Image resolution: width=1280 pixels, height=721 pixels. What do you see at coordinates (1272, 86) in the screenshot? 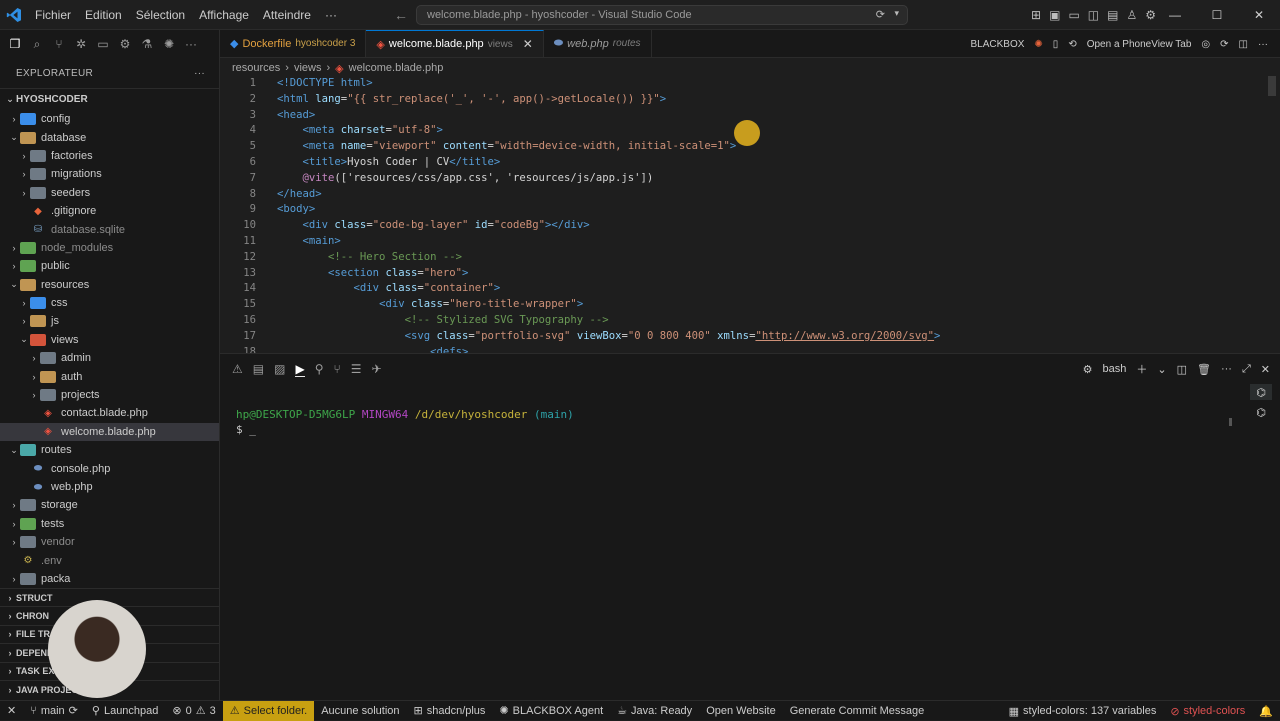
I see `editor-scrollbar` at bounding box center [1272, 86].